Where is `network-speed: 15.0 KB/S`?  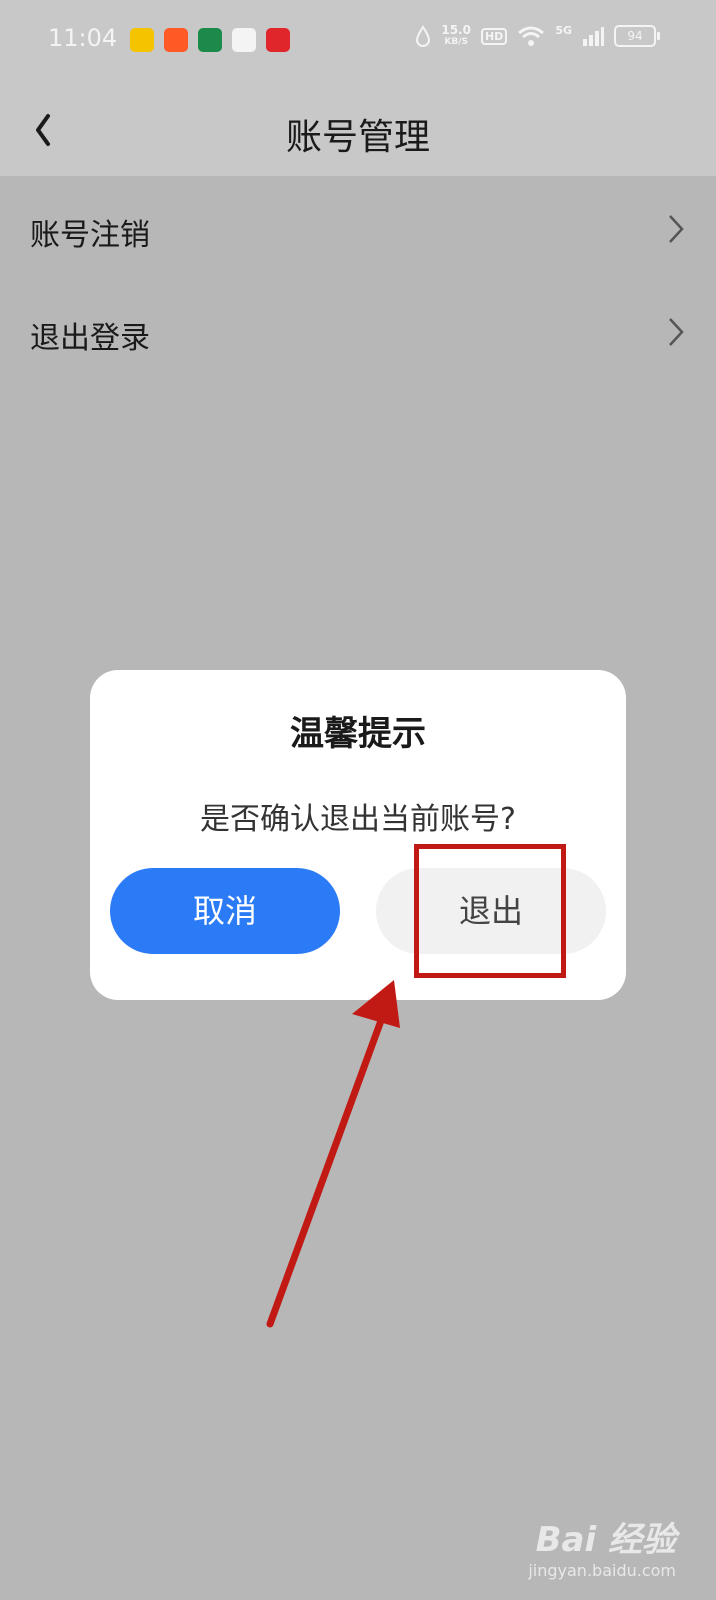 network-speed: 15.0 KB/S is located at coordinates (456, 35).